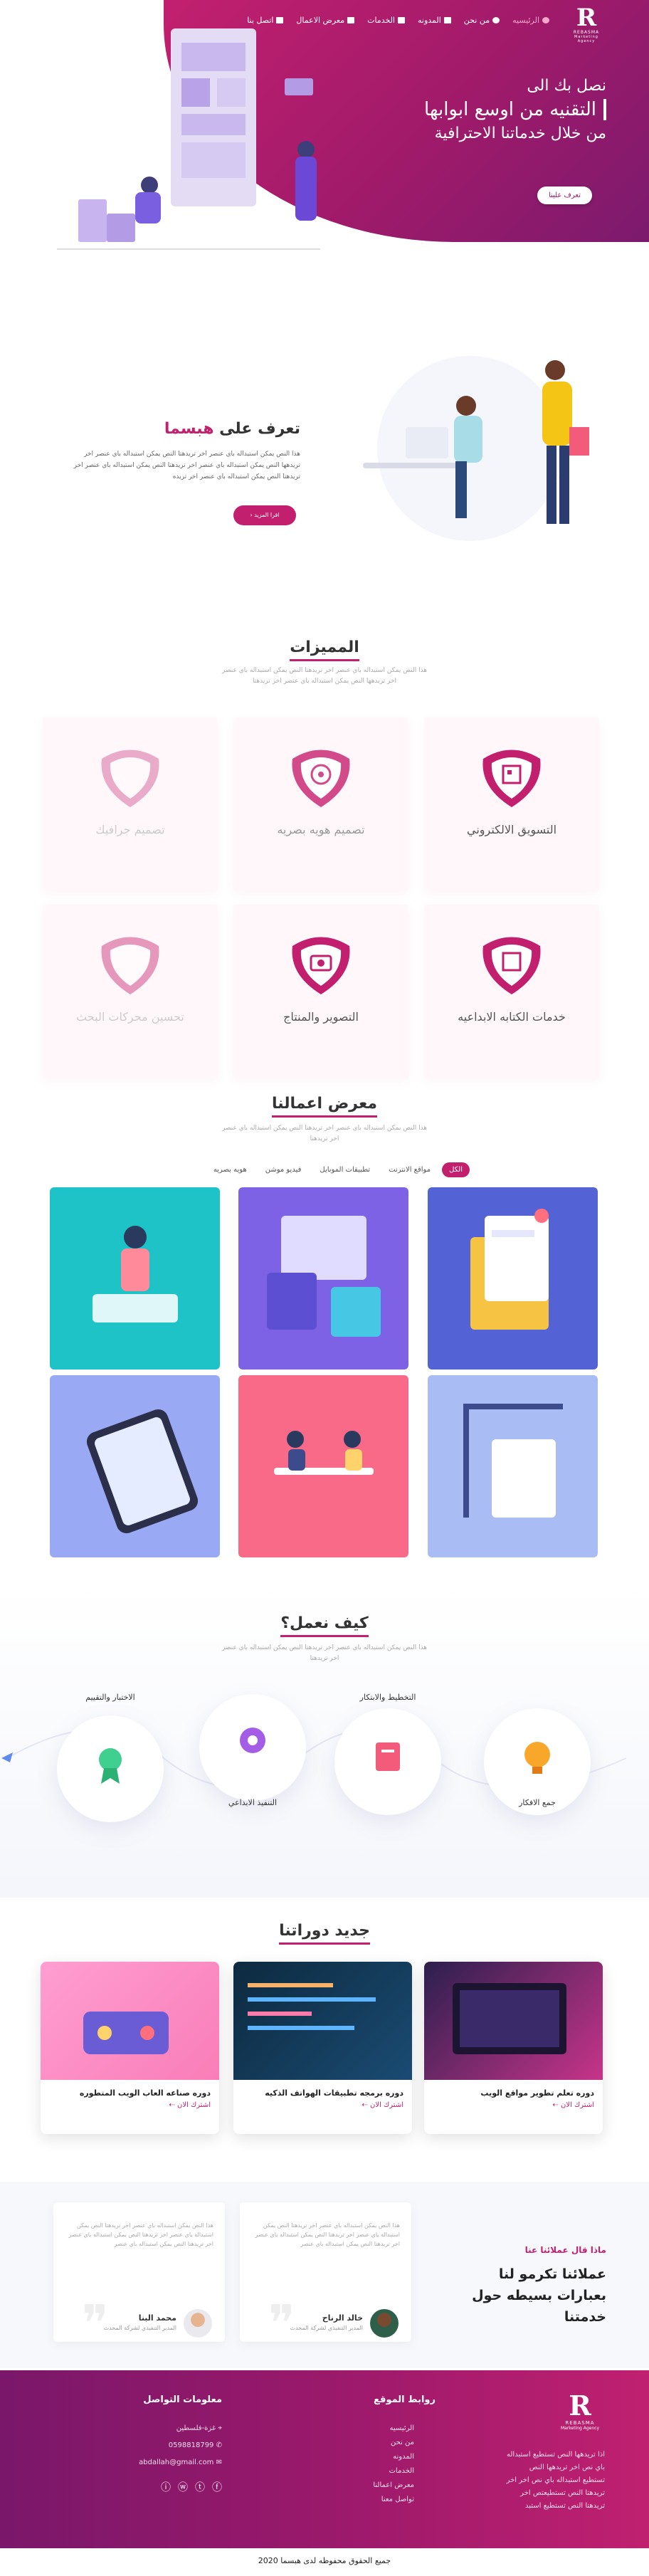  What do you see at coordinates (511, 966) in the screenshot?
I see `qr-icon` at bounding box center [511, 966].